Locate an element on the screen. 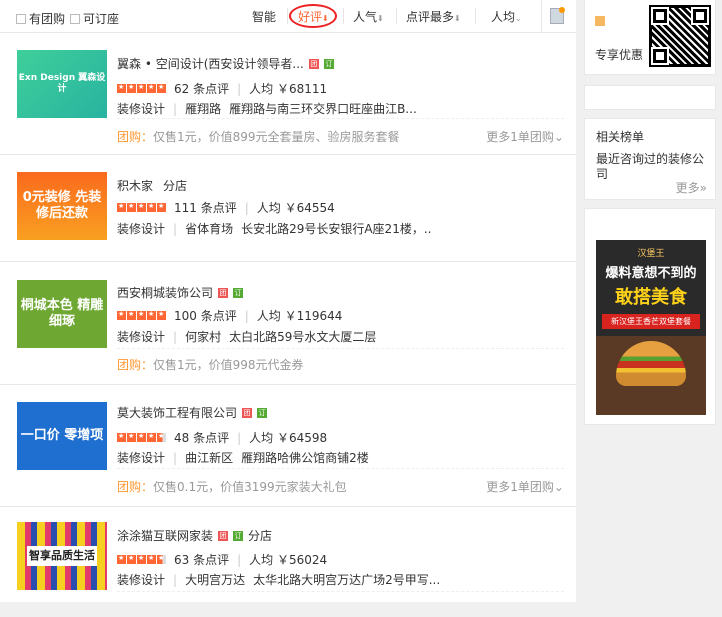 The height and width of the screenshot is (617, 722). shop-thumbnail: 0元装修 先装修后还款 is located at coordinates (62, 206).